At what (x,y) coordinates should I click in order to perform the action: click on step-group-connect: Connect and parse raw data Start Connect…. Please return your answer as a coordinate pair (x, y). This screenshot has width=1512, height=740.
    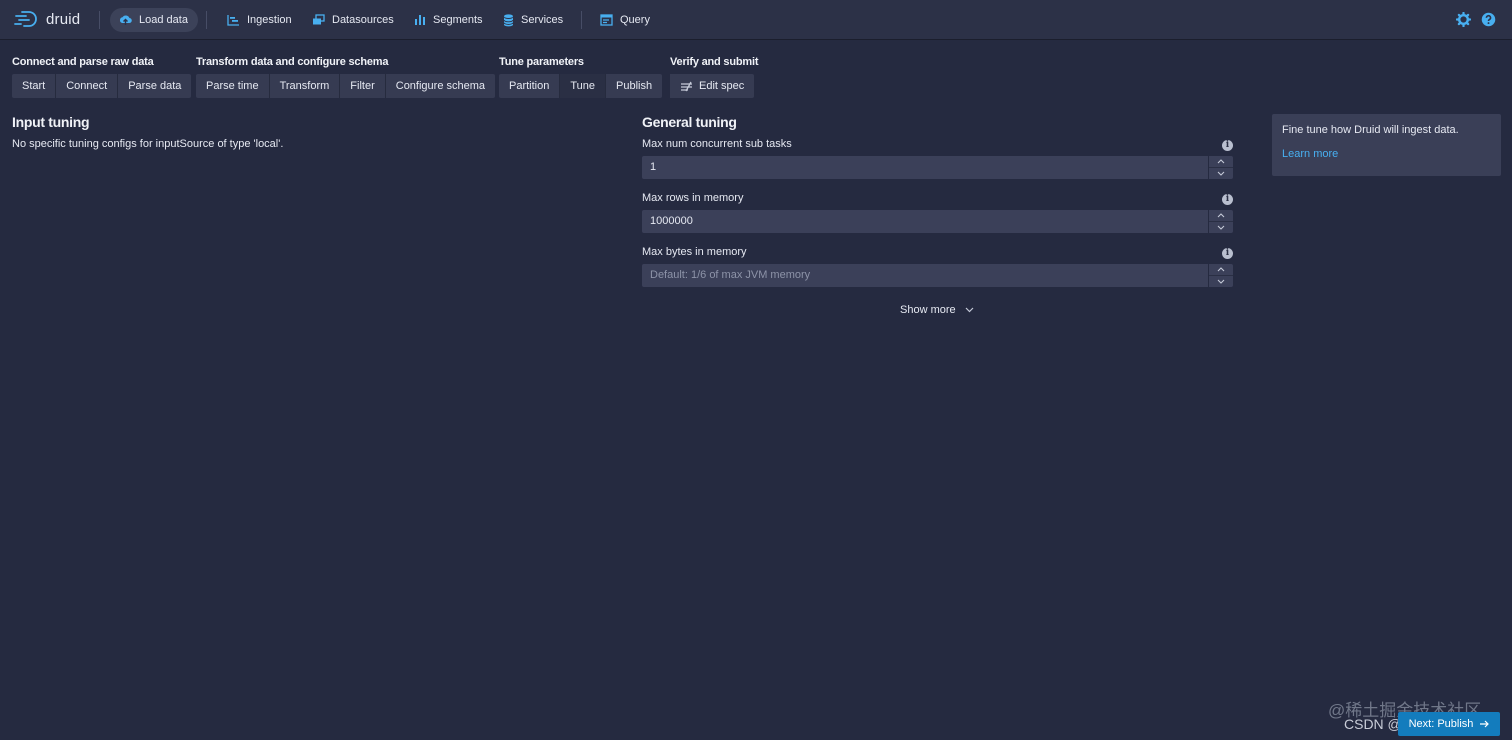
    Looking at the image, I should click on (102, 77).